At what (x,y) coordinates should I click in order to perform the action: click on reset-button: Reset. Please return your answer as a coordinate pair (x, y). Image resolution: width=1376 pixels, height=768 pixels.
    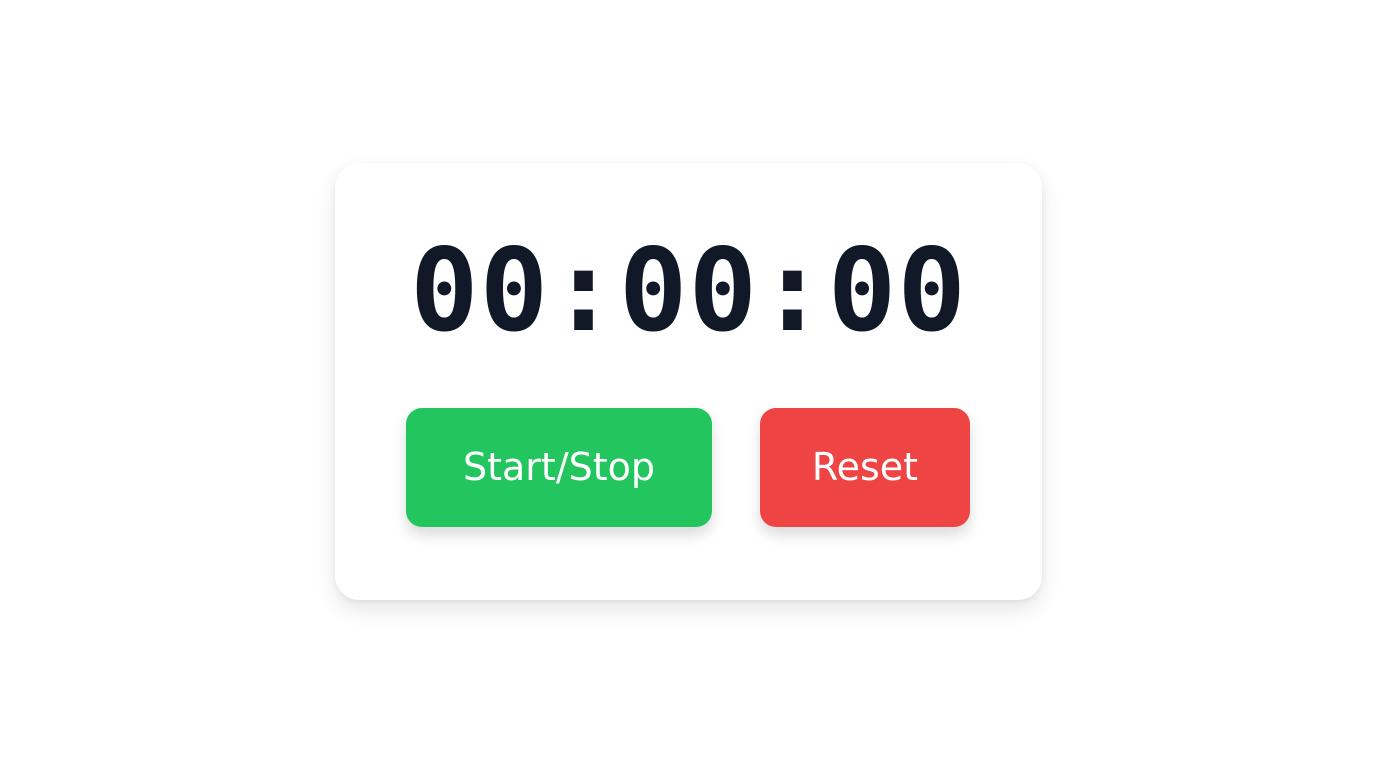
    Looking at the image, I should click on (865, 467).